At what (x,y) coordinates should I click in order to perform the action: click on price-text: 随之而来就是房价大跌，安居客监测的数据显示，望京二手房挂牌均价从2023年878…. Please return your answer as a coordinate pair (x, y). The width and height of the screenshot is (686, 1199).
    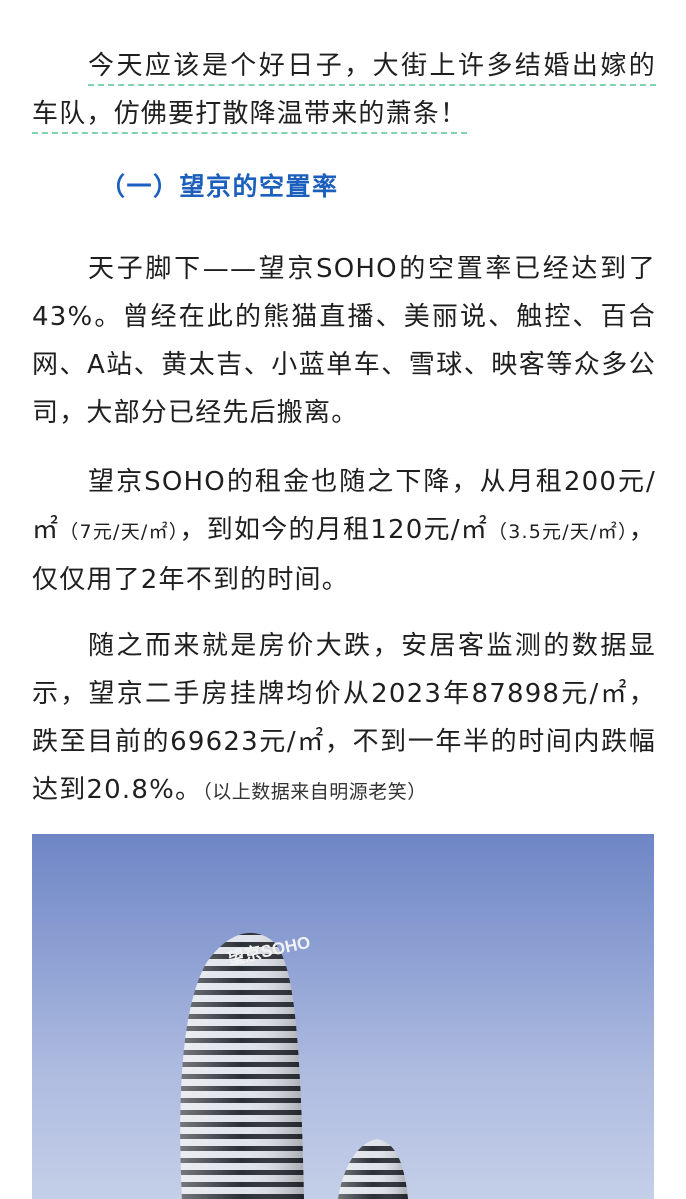
    Looking at the image, I should click on (344, 718).